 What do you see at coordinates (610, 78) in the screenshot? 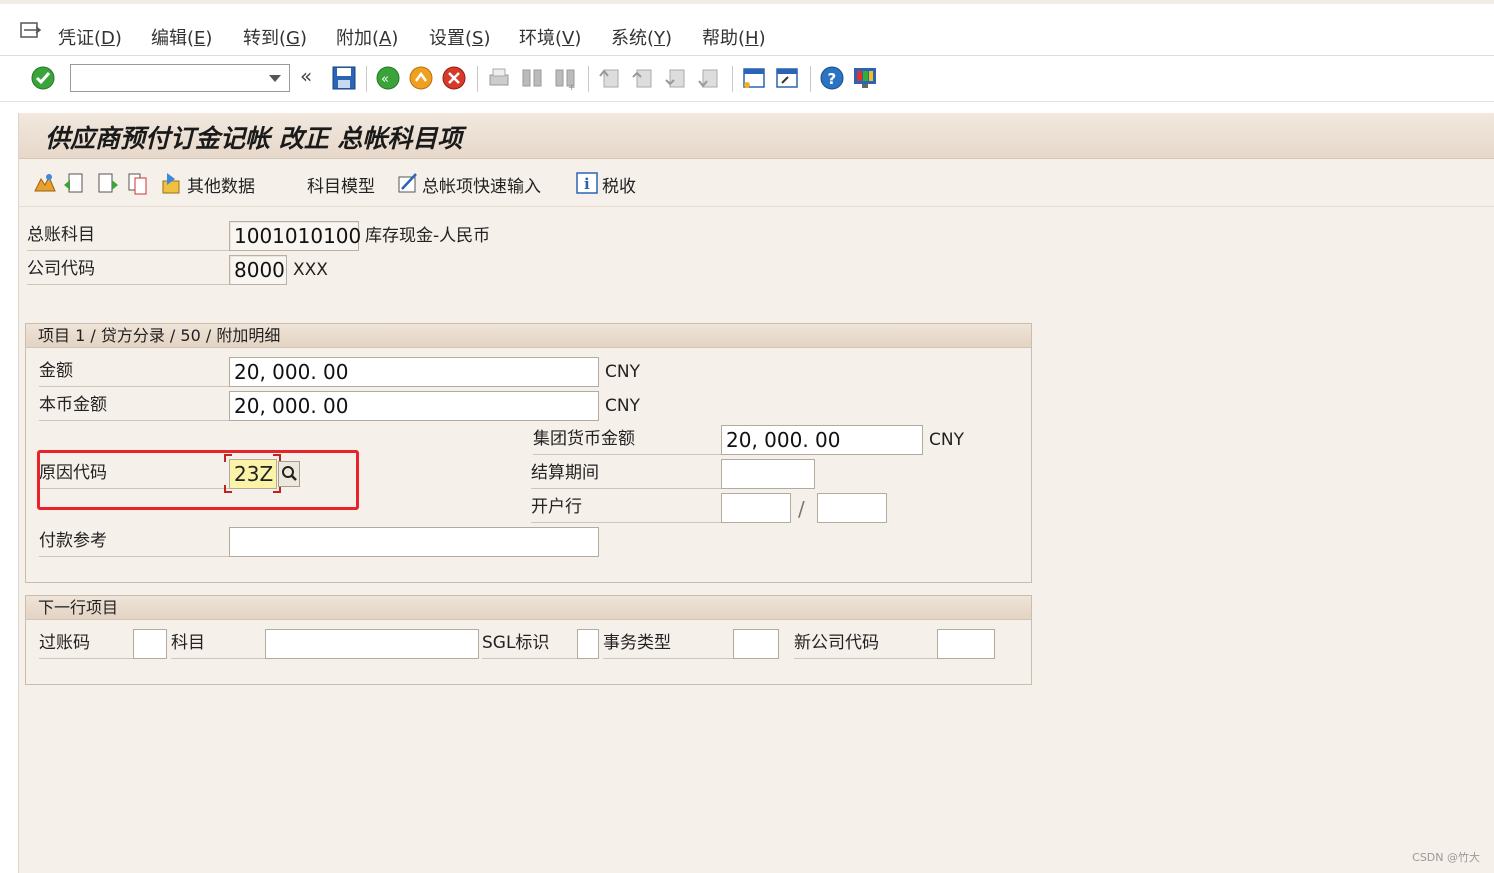
I see `first-page-icon` at bounding box center [610, 78].